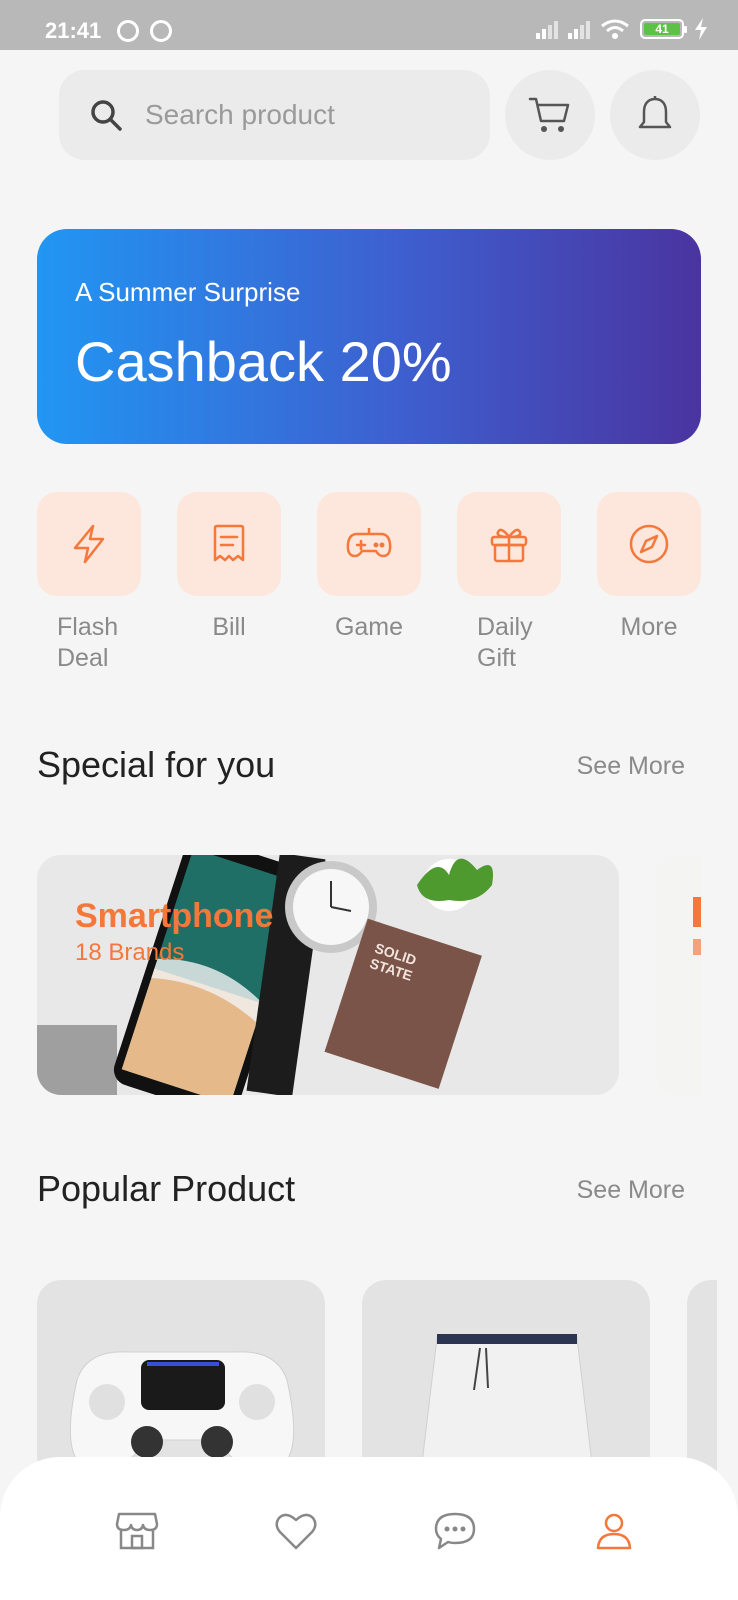  I want to click on nav-messages, so click(455, 1531).